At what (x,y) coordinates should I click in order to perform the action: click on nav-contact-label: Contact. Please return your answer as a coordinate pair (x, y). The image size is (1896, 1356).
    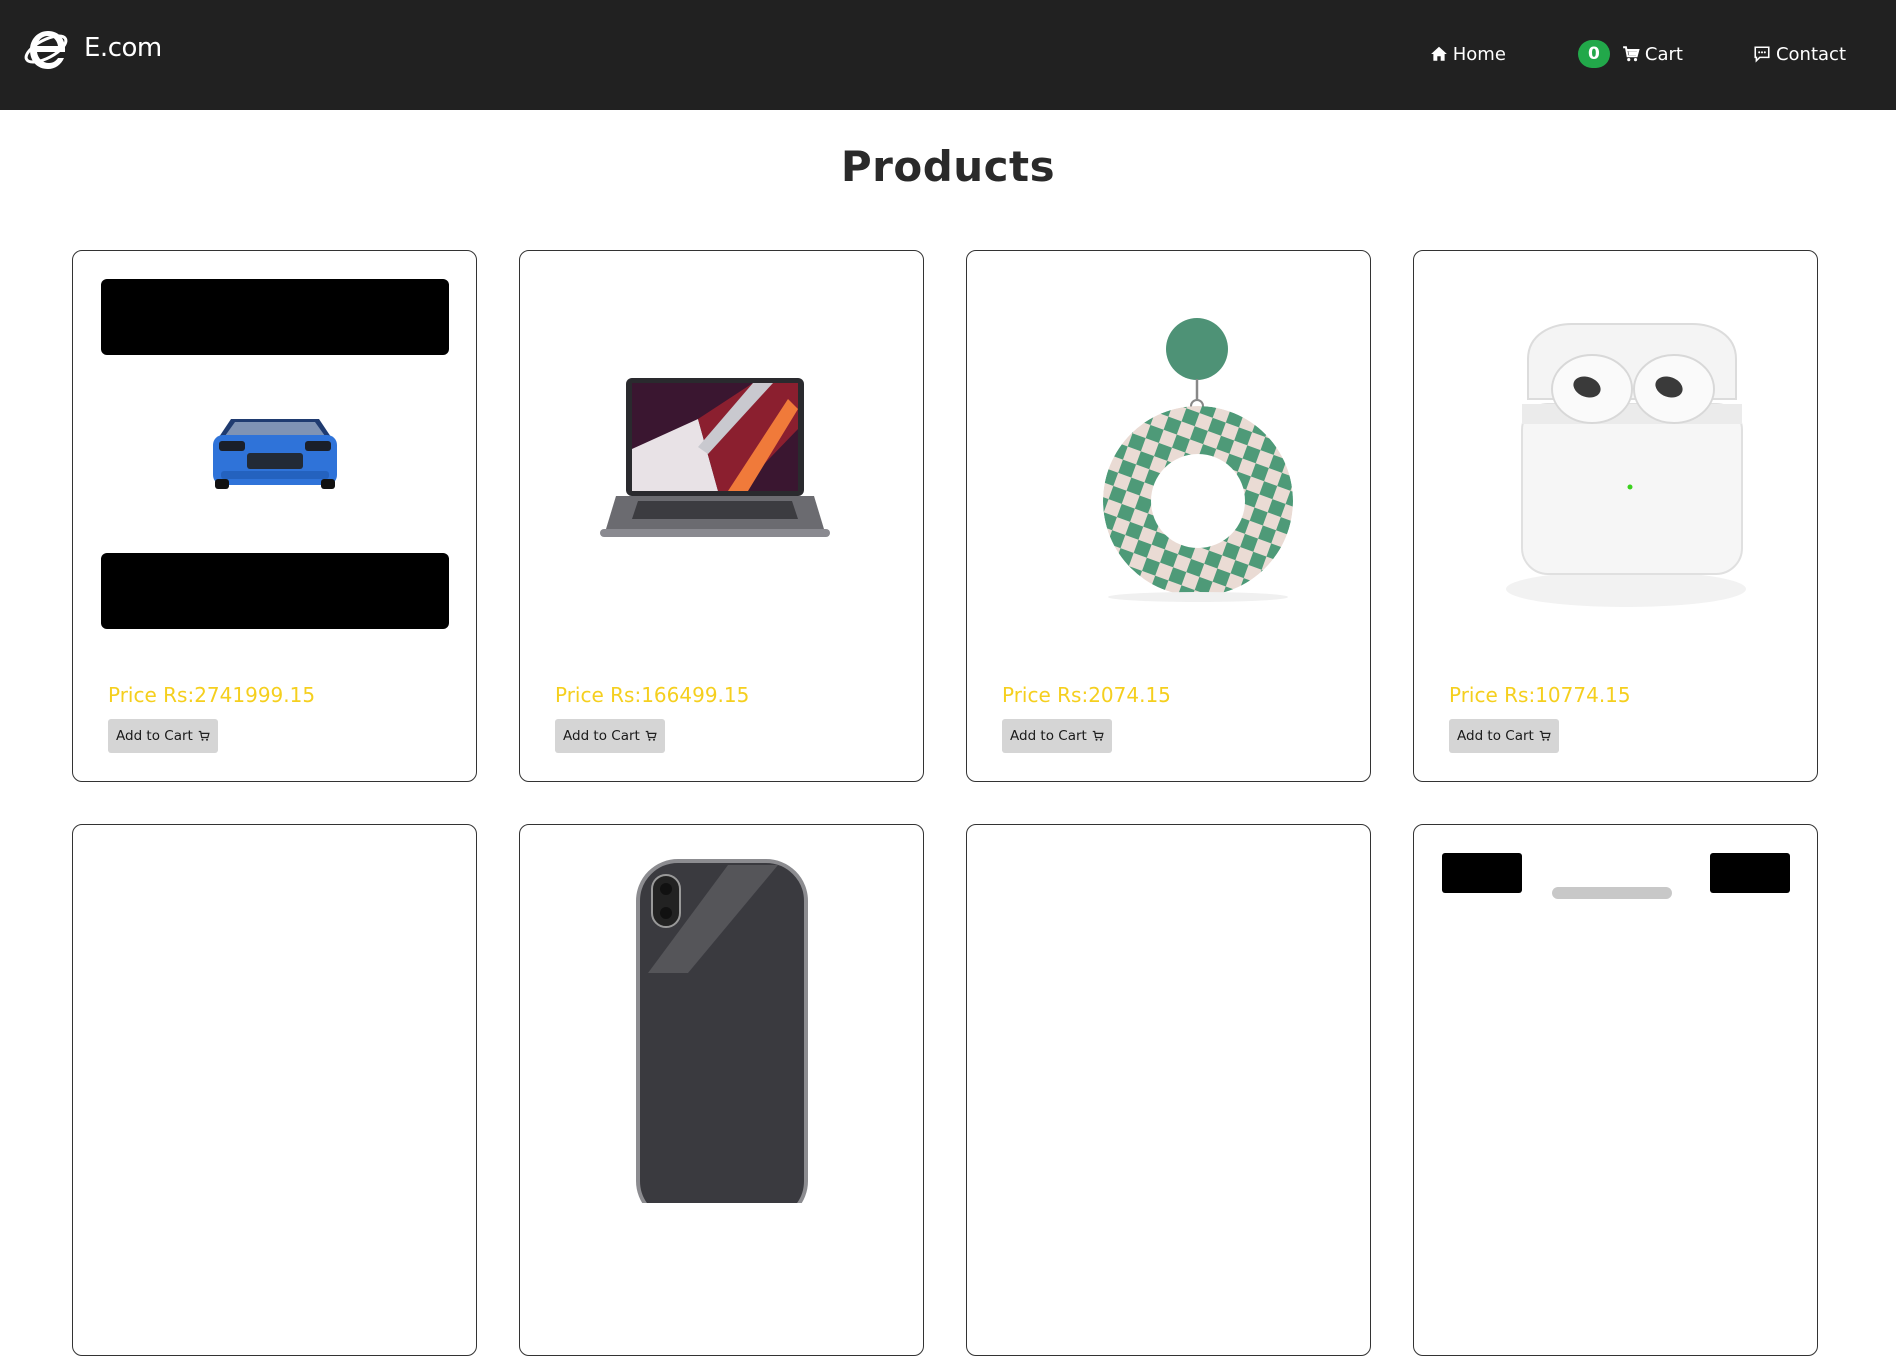
    Looking at the image, I should click on (1810, 54).